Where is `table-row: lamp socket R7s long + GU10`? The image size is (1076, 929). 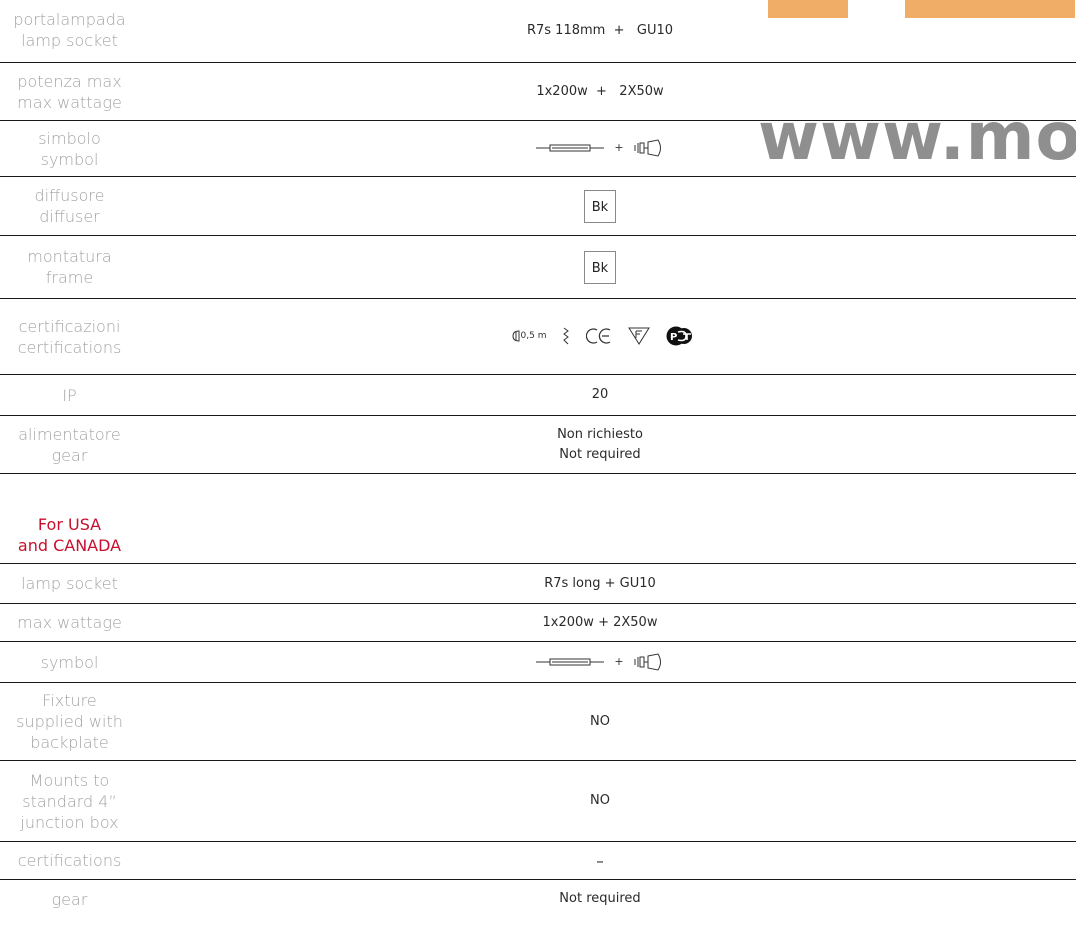 table-row: lamp socket R7s long + GU10 is located at coordinates (538, 584).